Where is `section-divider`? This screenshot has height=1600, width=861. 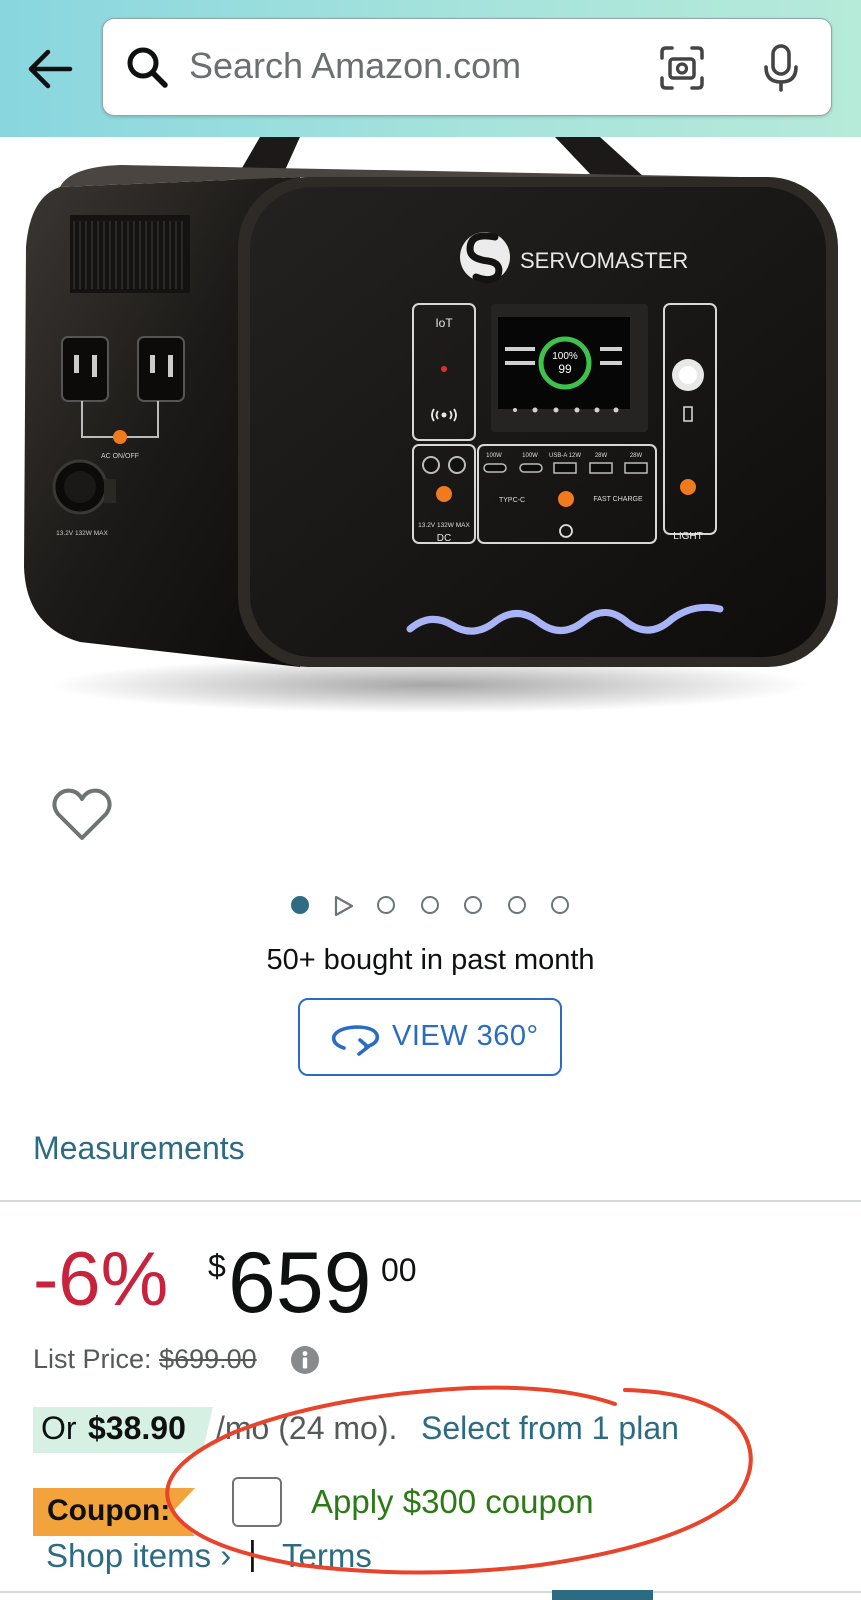
section-divider is located at coordinates (430, 1201).